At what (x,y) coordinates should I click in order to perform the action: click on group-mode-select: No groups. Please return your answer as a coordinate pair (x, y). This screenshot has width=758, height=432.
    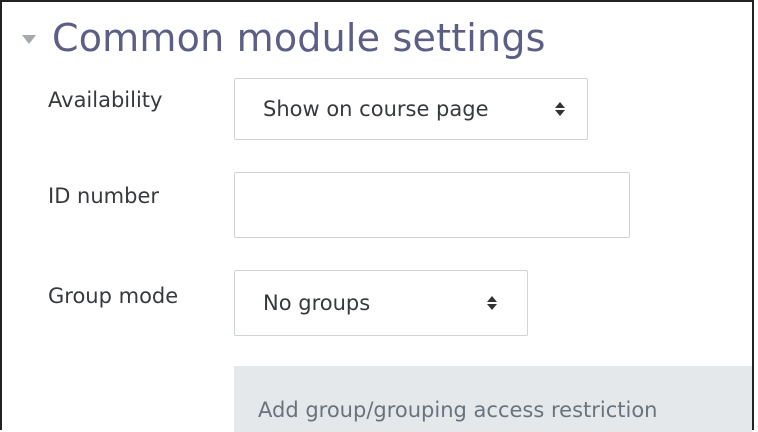
    Looking at the image, I should click on (381, 303).